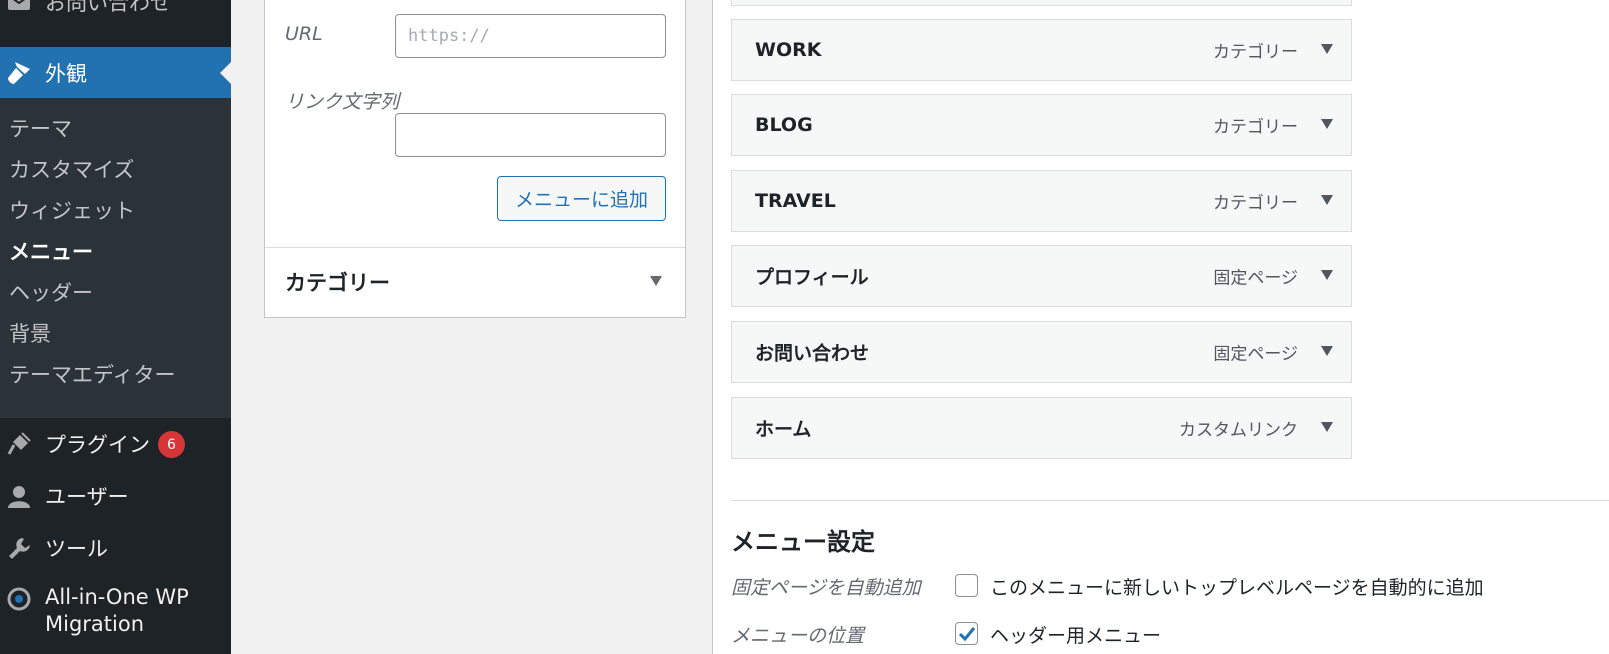 Image resolution: width=1609 pixels, height=654 pixels. Describe the element at coordinates (1238, 430) in the screenshot. I see `menu-item-type: カスタムリンク` at that location.